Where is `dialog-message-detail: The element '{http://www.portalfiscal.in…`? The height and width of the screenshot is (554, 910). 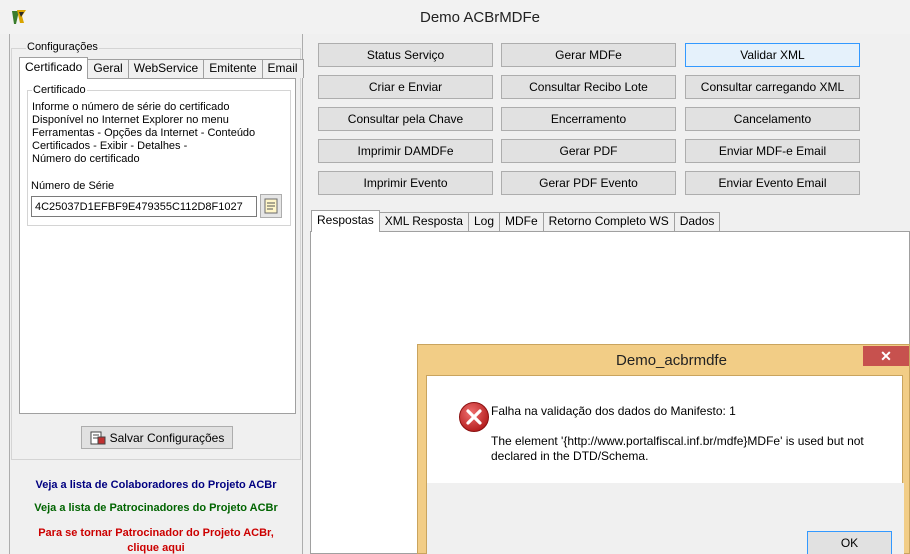 dialog-message-detail: The element '{http://www.portalfiscal.in… is located at coordinates (677, 448).